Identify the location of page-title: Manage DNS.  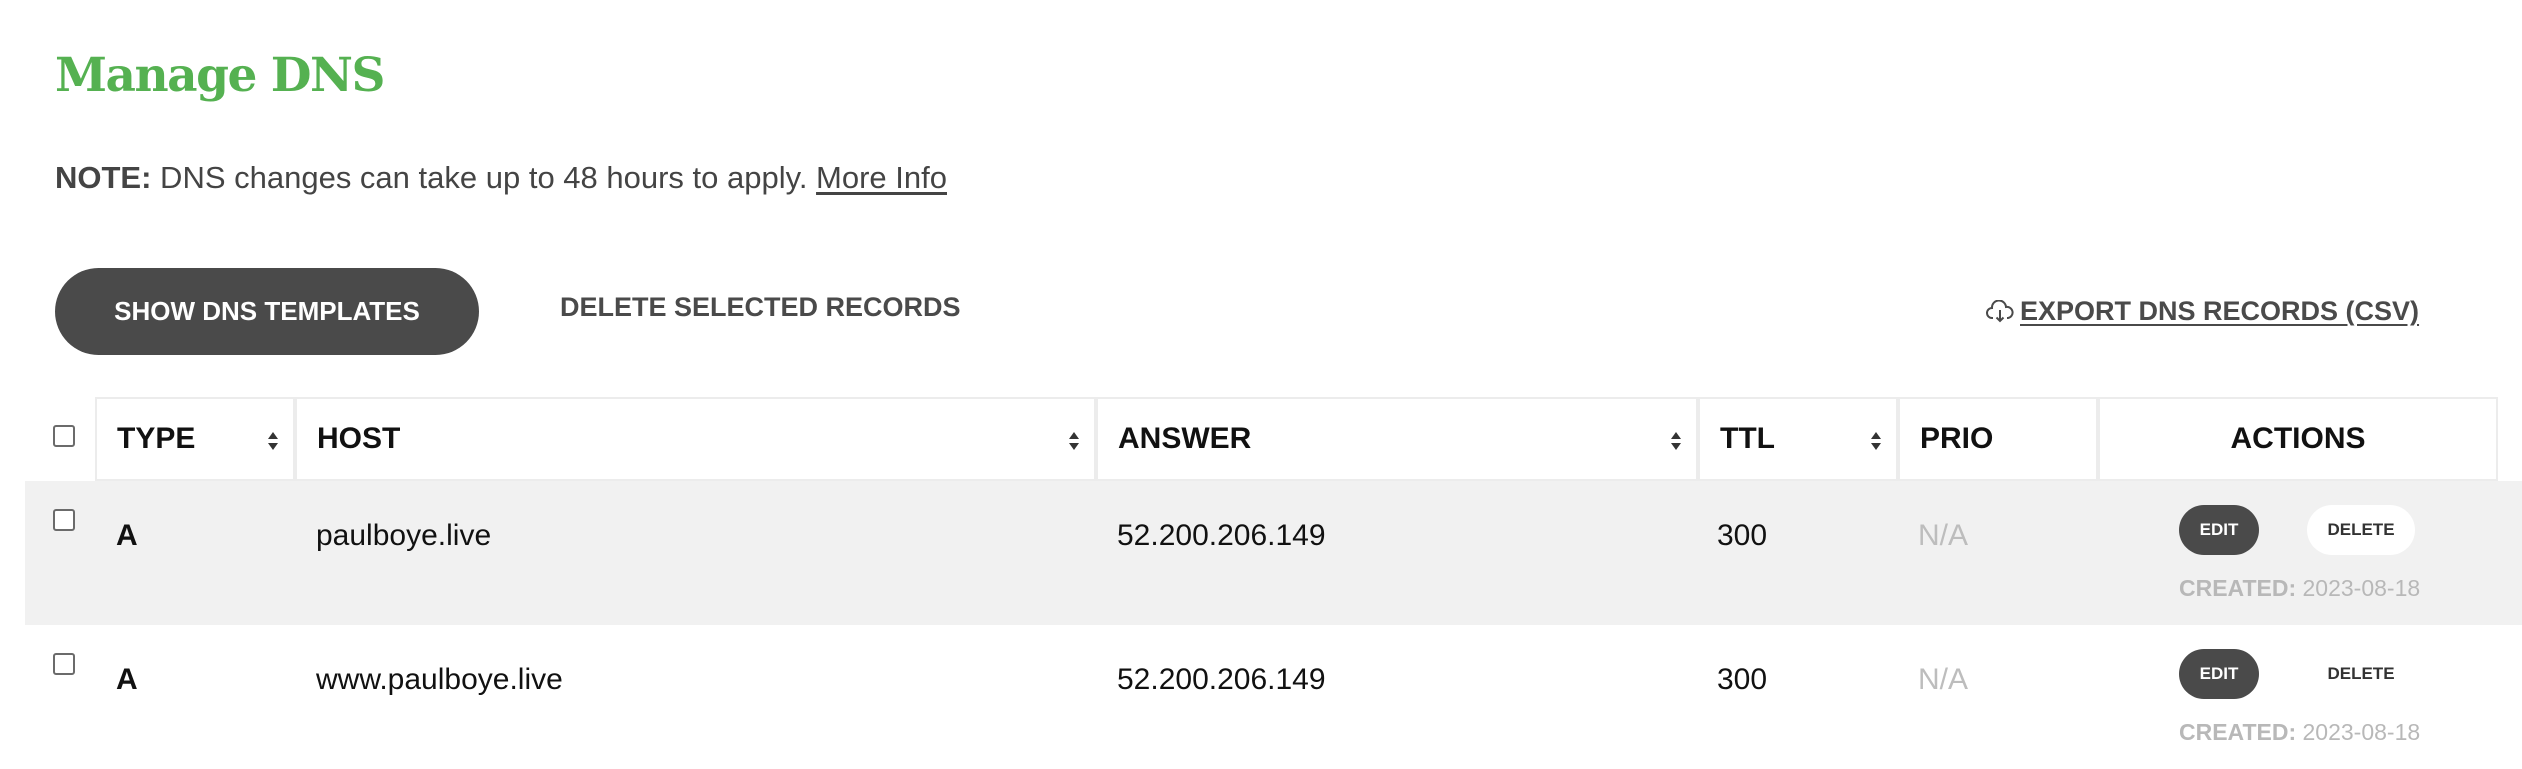
(220, 75).